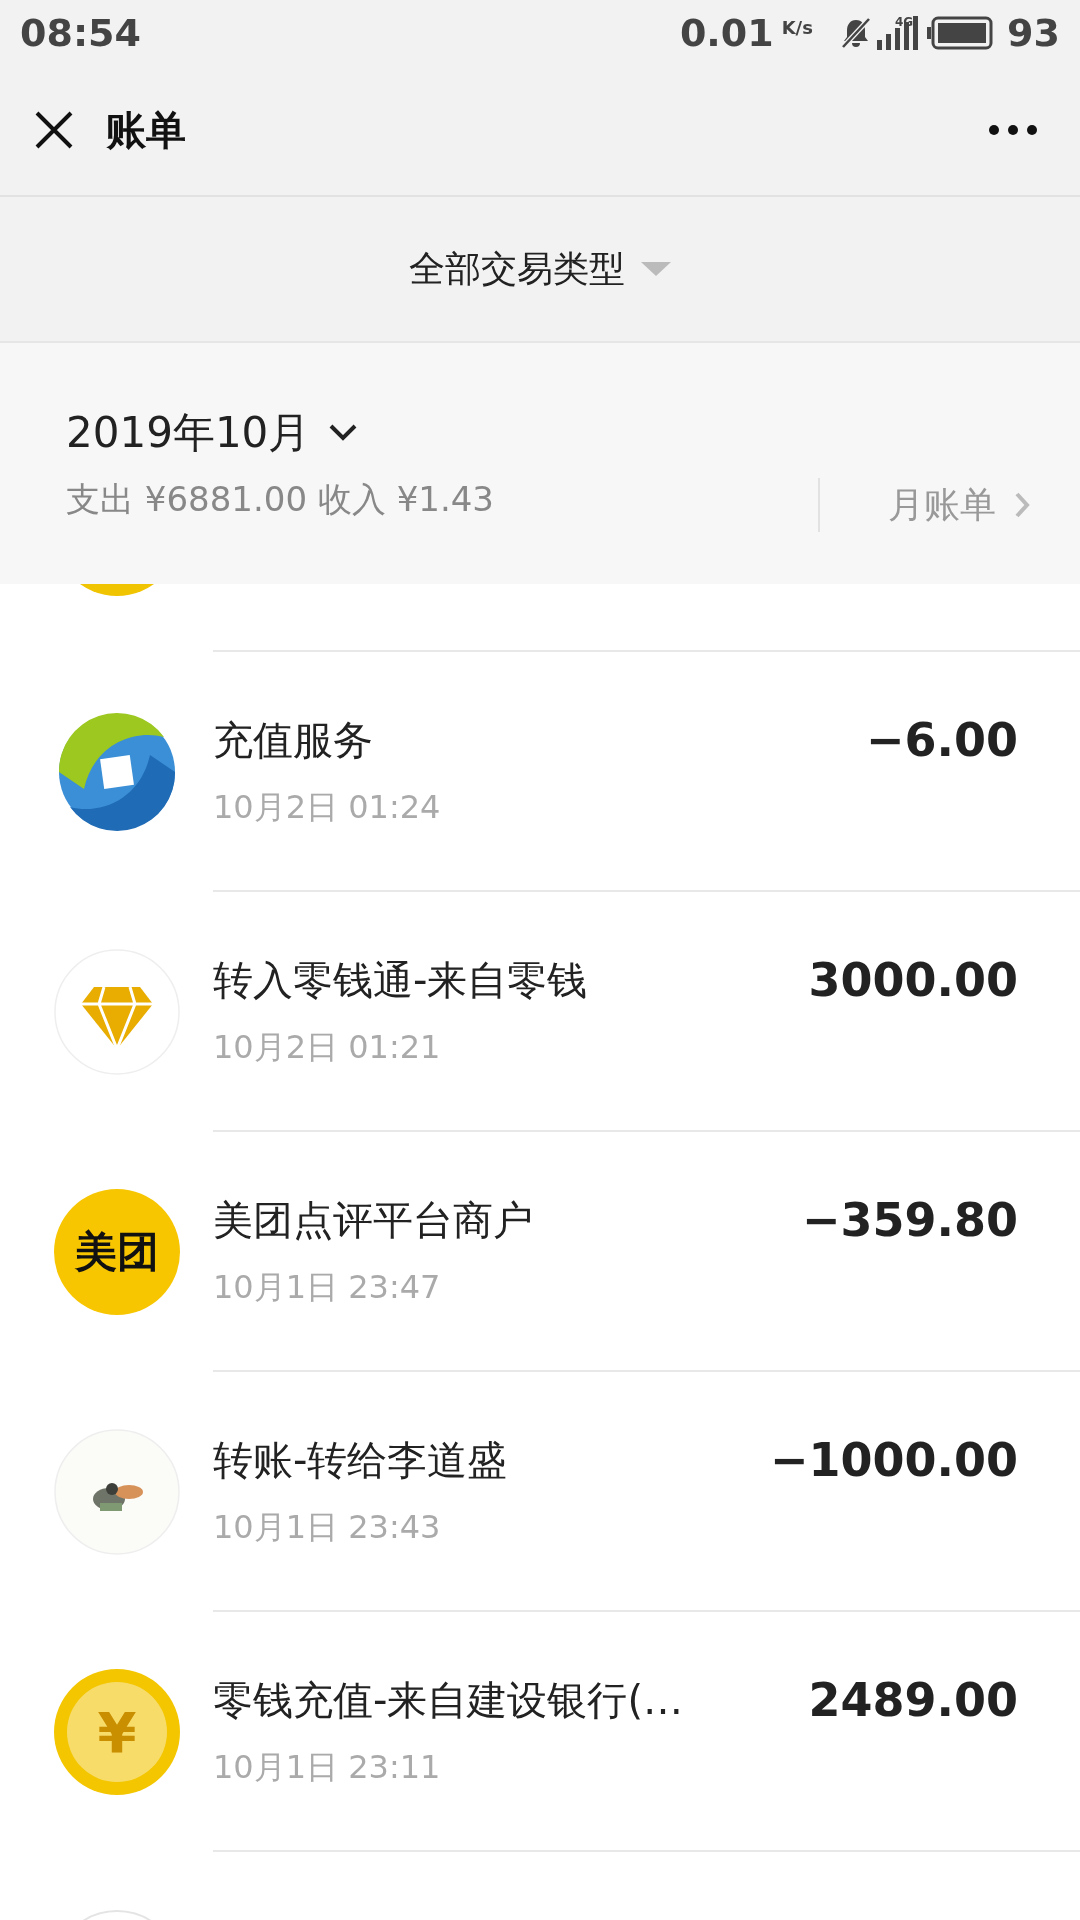 This screenshot has height=1920, width=1080. Describe the element at coordinates (540, 1252) in the screenshot. I see `transaction-row: 美团 美团点评平台商户 −359.80 10月1日 23:47` at that location.